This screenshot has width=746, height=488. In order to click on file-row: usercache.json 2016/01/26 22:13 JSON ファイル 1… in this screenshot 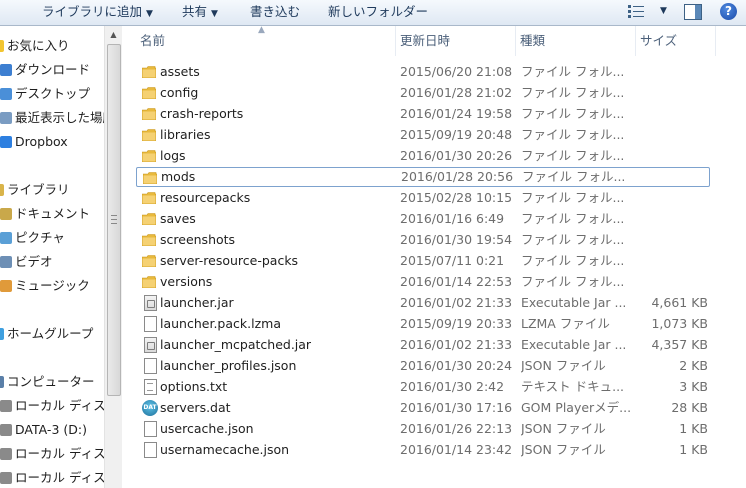, I will do `click(423, 429)`.